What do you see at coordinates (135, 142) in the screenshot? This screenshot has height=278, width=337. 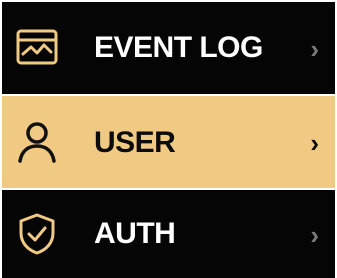 I see `menu-item-label: USER` at bounding box center [135, 142].